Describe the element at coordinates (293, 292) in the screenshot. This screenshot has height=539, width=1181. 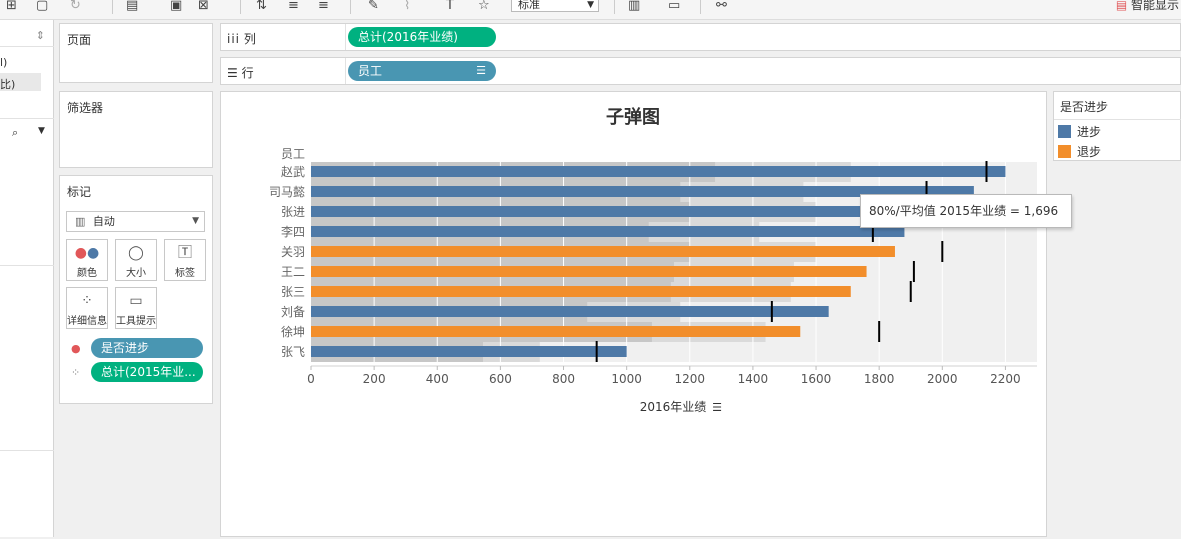
I see `category-label: 张三` at that location.